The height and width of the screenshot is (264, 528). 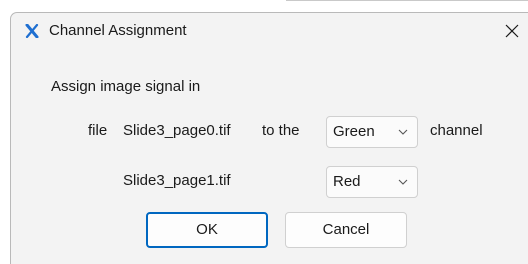 I want to click on x-logo-icon, so click(x=32, y=31).